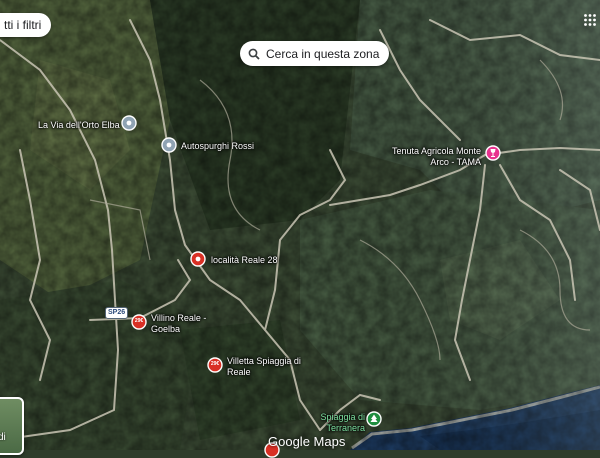  What do you see at coordinates (244, 260) in the screenshot?
I see `place-label-localita-reale: località Reale 28` at bounding box center [244, 260].